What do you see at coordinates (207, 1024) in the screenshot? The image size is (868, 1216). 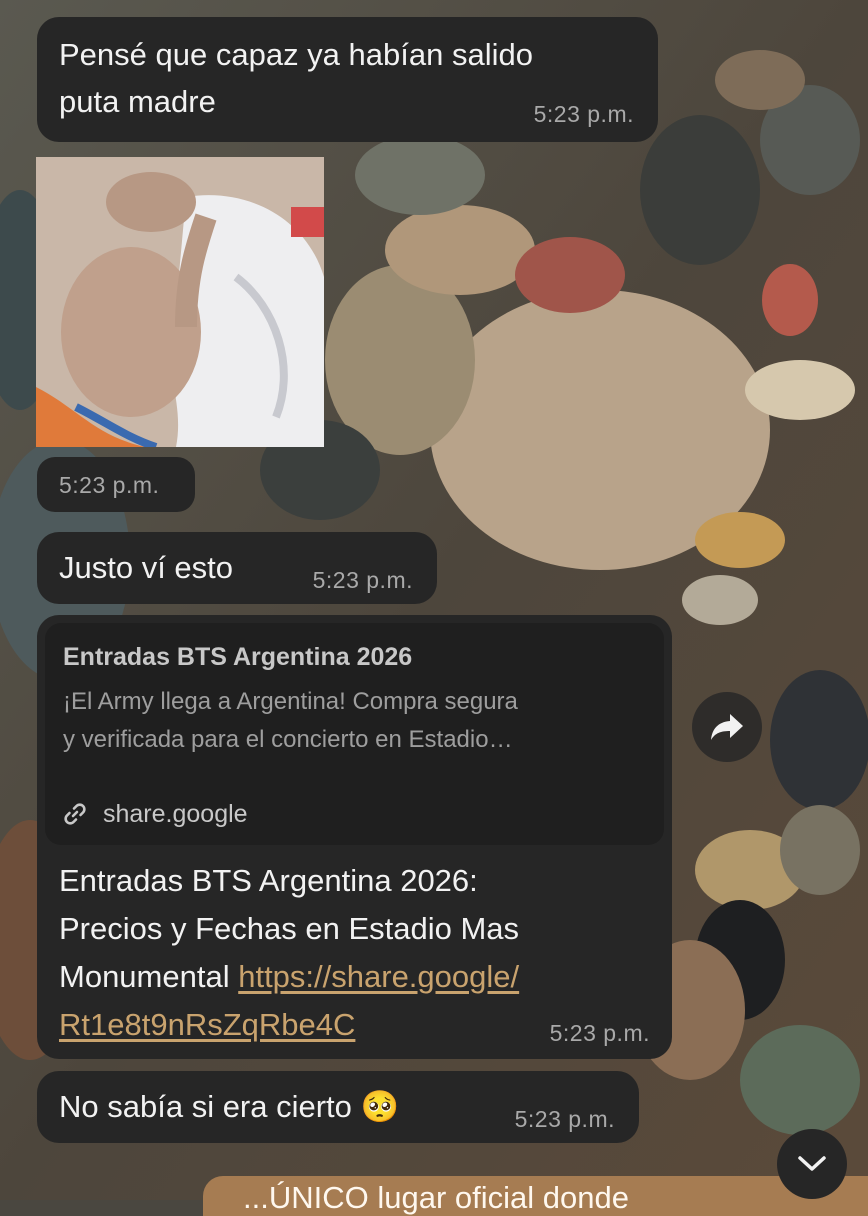 I see `message-link: Rt1e8t9nRsZqRbe4C` at bounding box center [207, 1024].